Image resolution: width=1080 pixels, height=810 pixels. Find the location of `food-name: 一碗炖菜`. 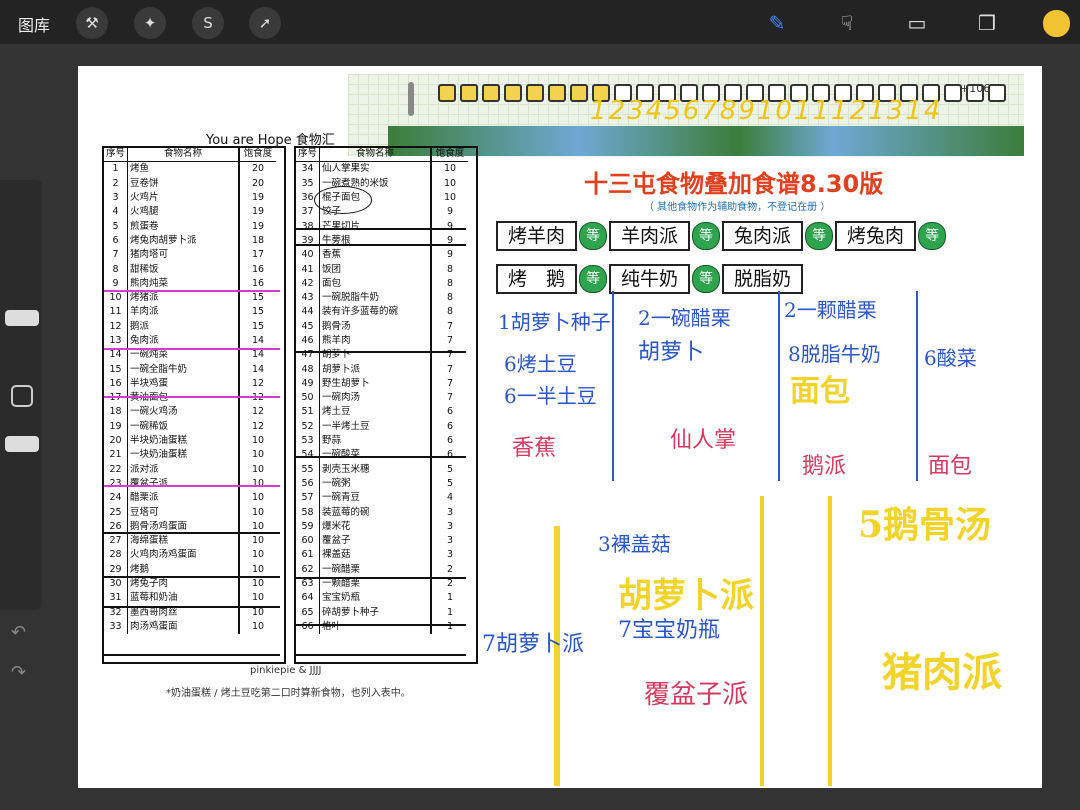

food-name: 一碗炖菜 is located at coordinates (183, 355).